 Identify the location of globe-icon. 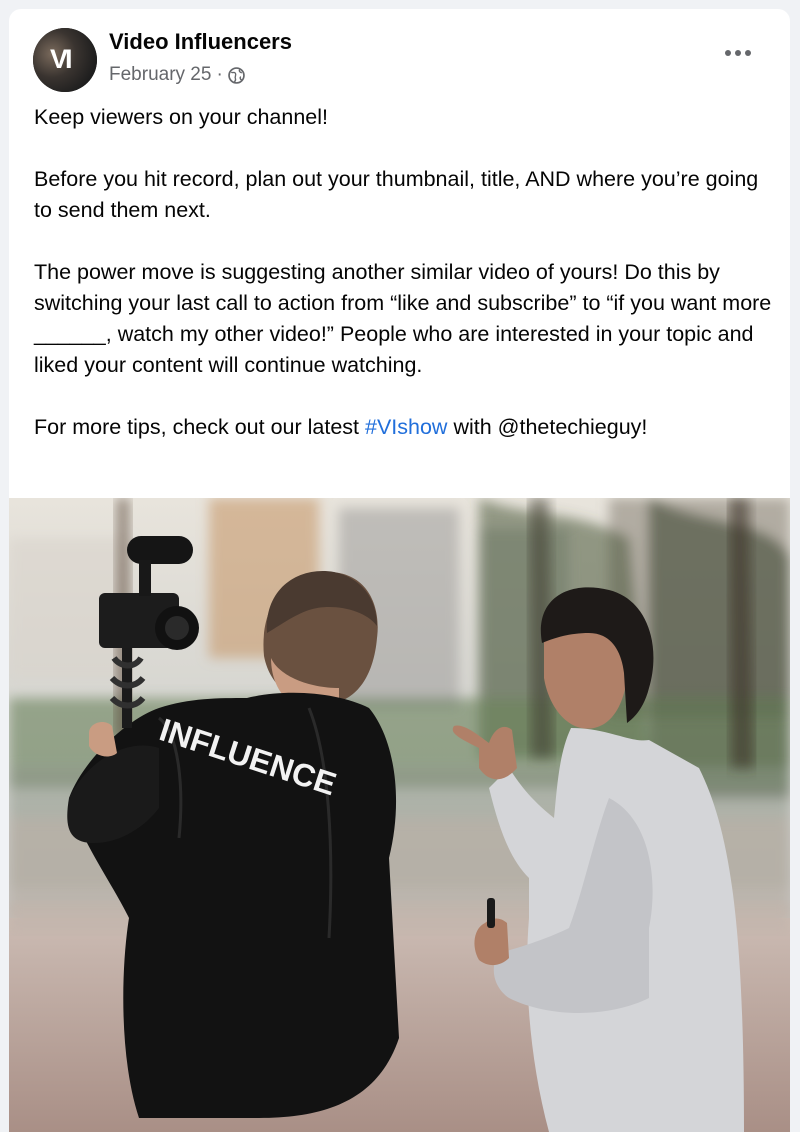
(236, 75).